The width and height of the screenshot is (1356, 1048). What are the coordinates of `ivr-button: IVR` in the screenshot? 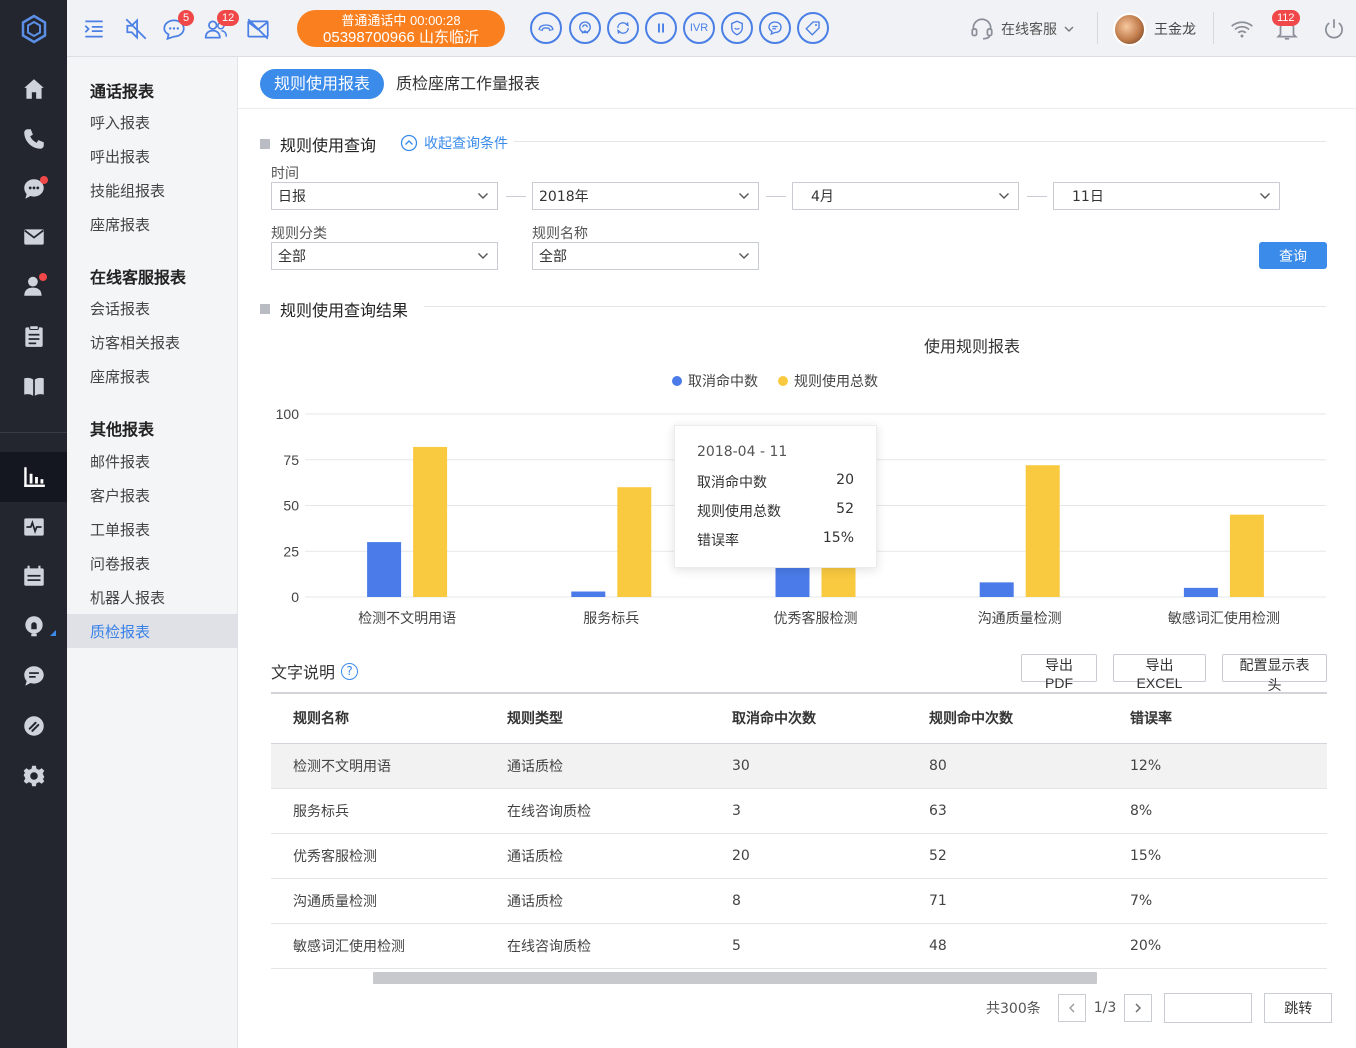 It's located at (699, 28).